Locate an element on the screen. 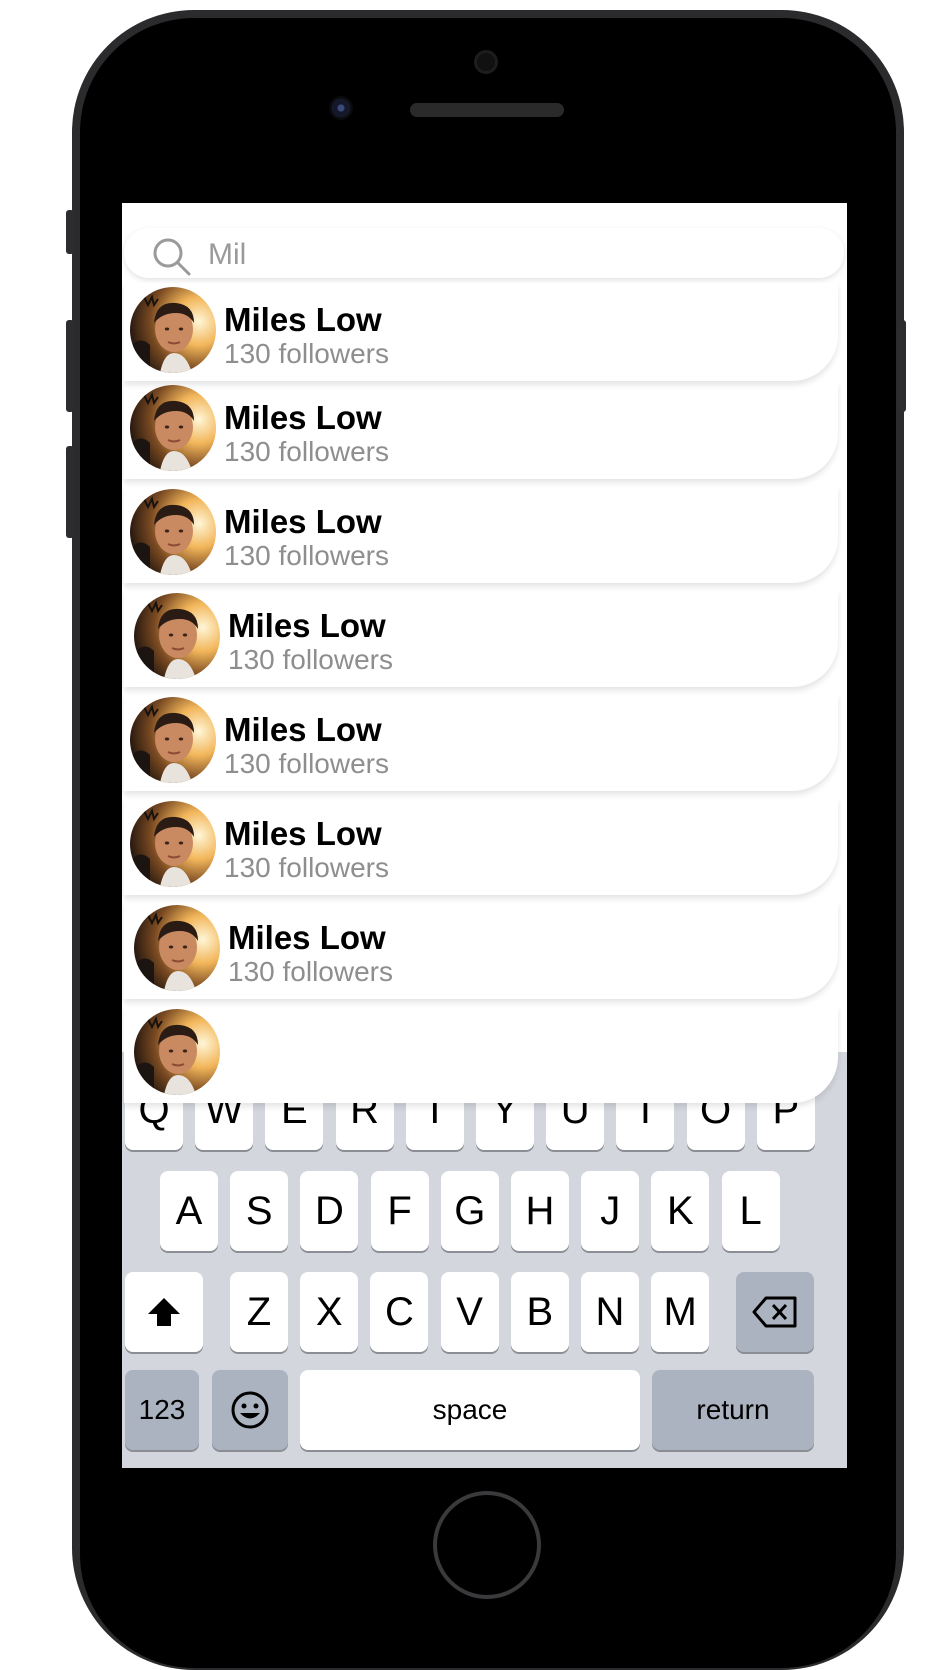 This screenshot has width=952, height=1670. key-h: H is located at coordinates (540, 1211).